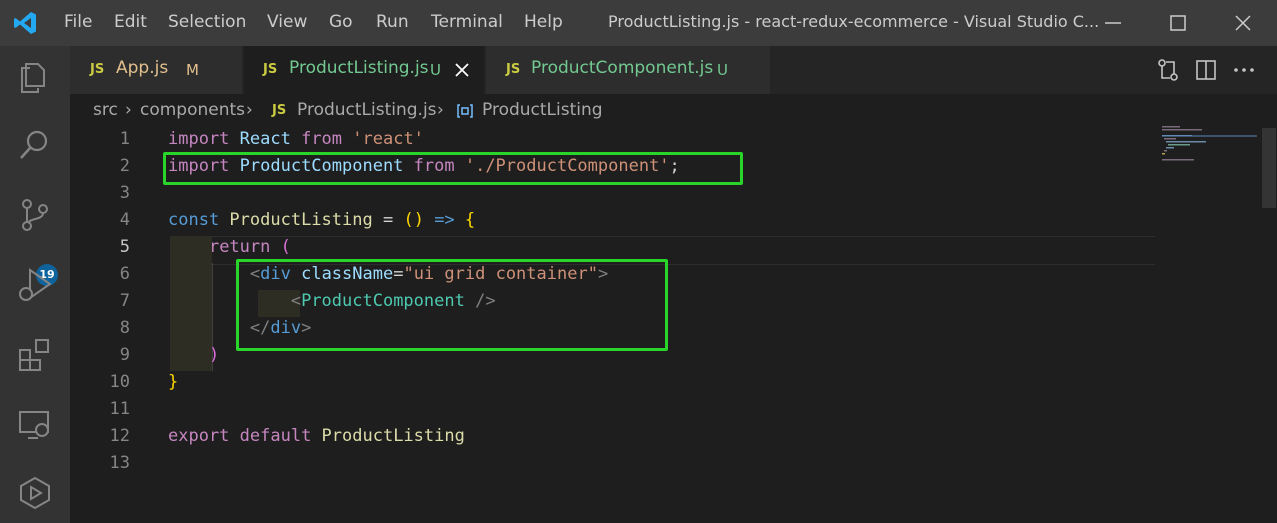  Describe the element at coordinates (35, 493) in the screenshot. I see `deploy-icon` at that location.